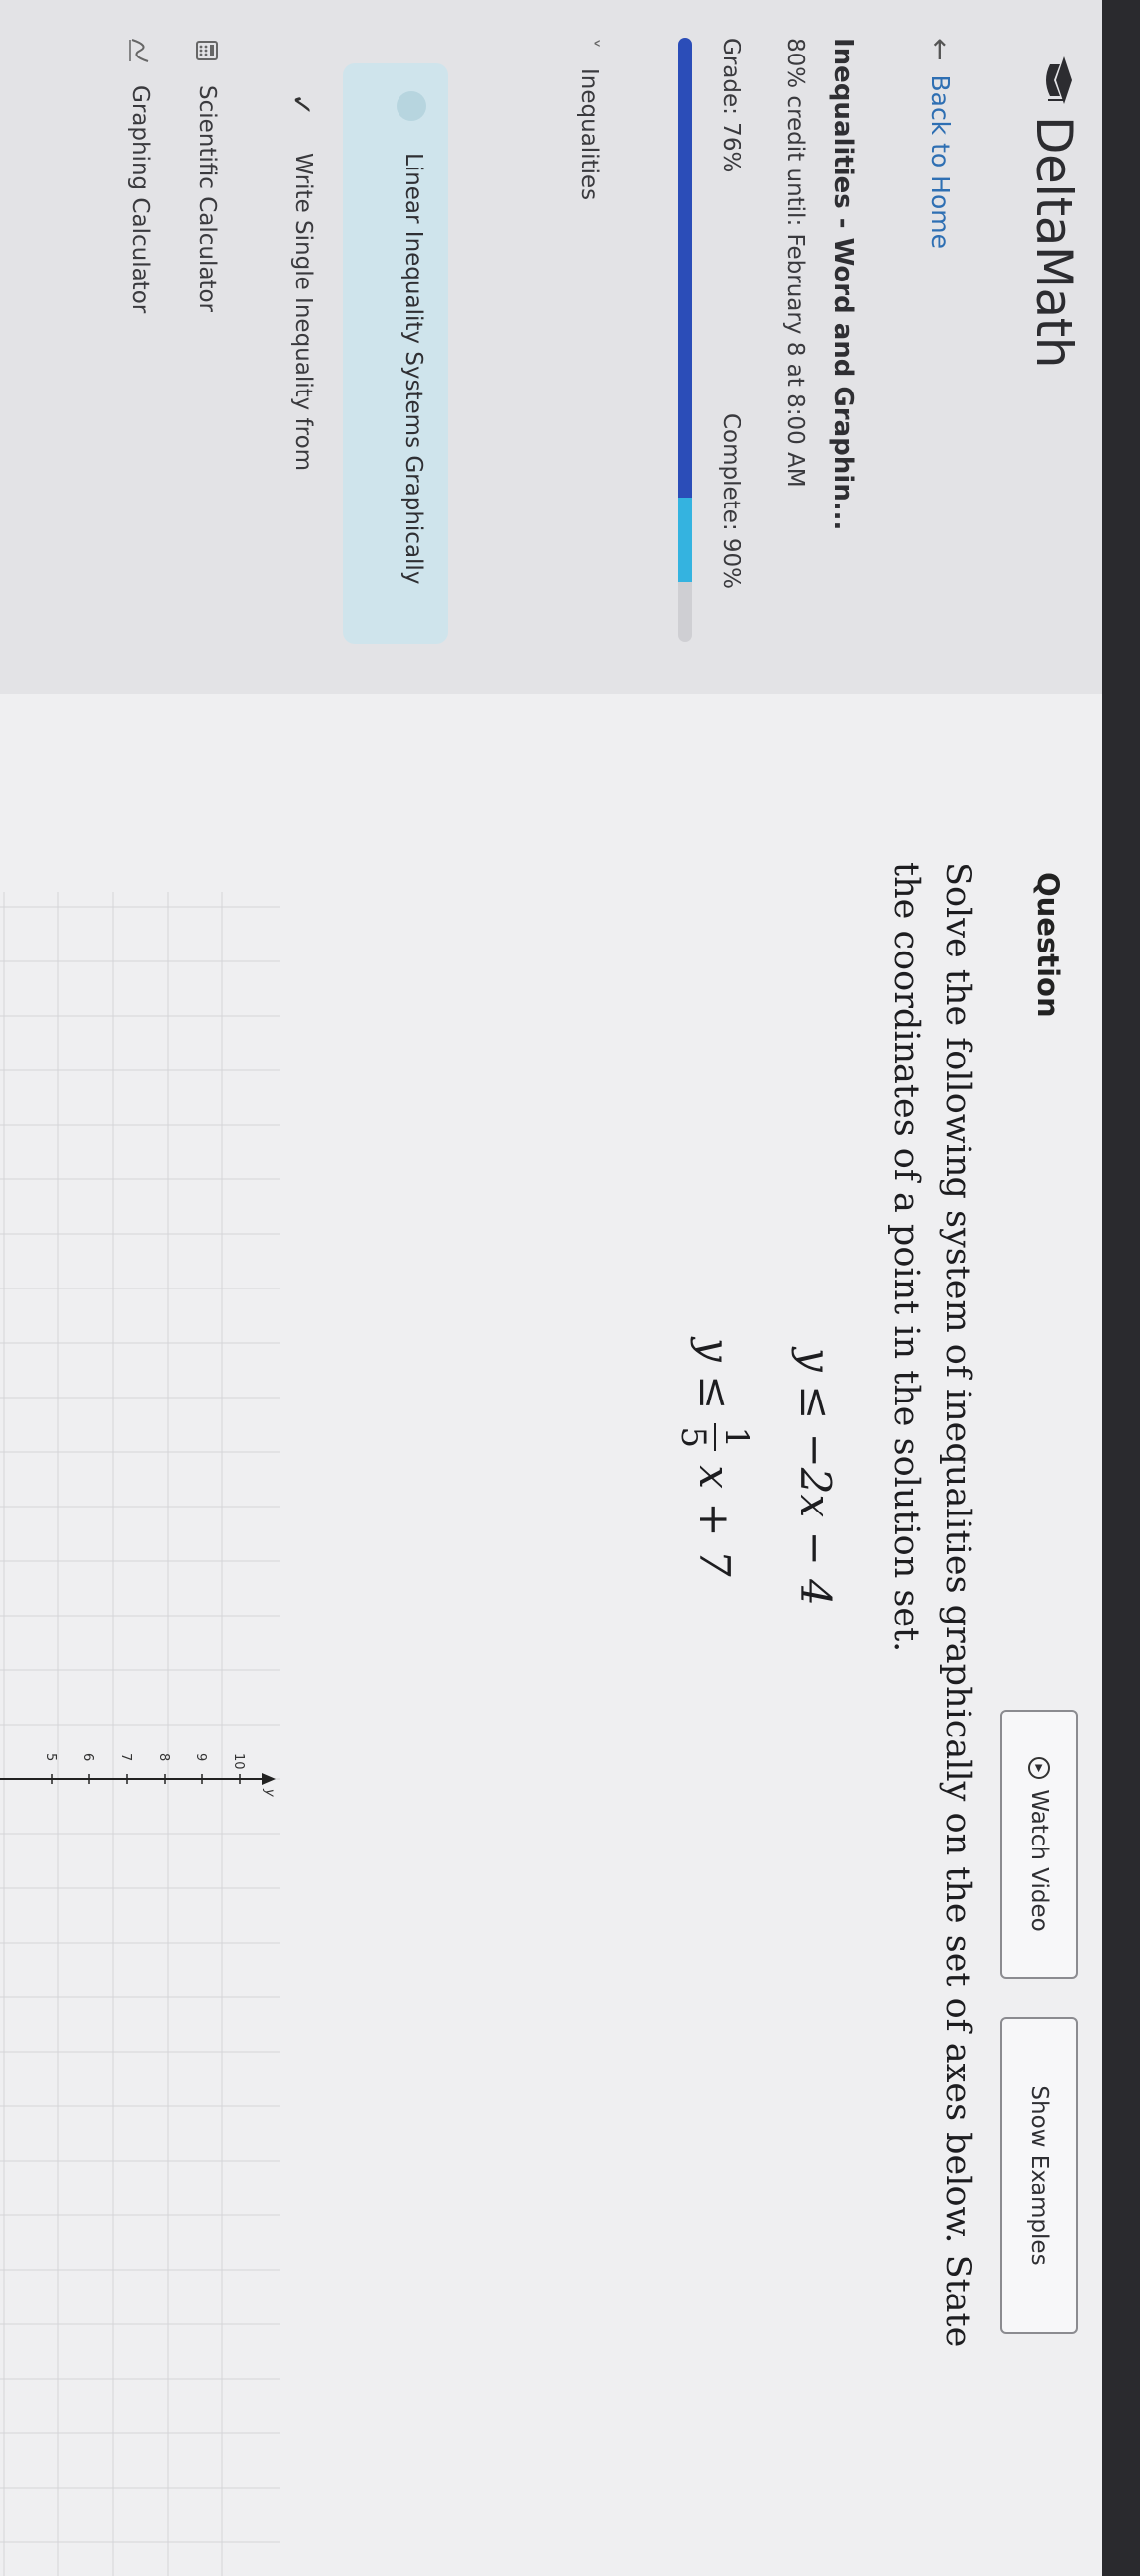 The height and width of the screenshot is (2576, 1140). Describe the element at coordinates (1048, 945) in the screenshot. I see `question-heading: Question` at that location.